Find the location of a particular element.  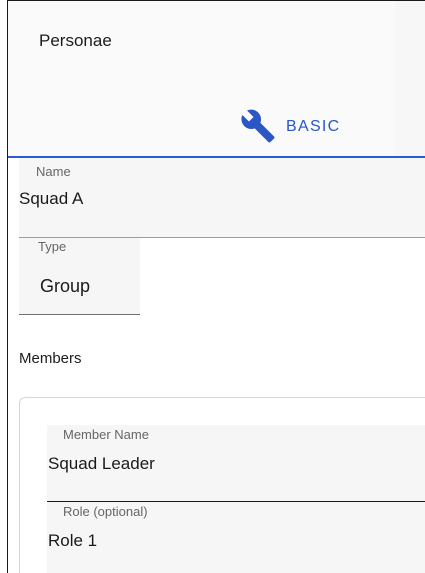

member-name-value: Squad Leader is located at coordinates (101, 463).